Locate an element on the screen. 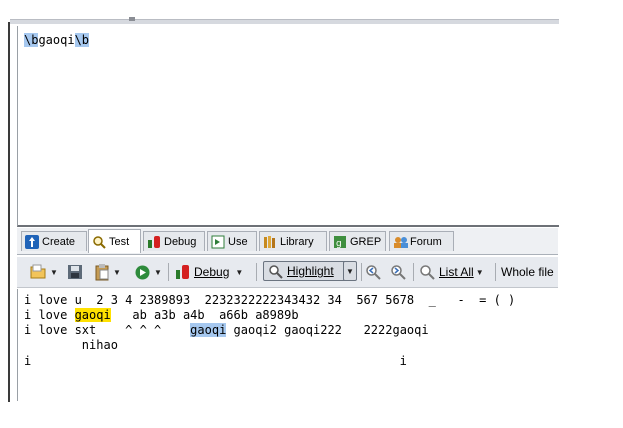 This screenshot has height=428, width=623. save-icon is located at coordinates (75, 272).